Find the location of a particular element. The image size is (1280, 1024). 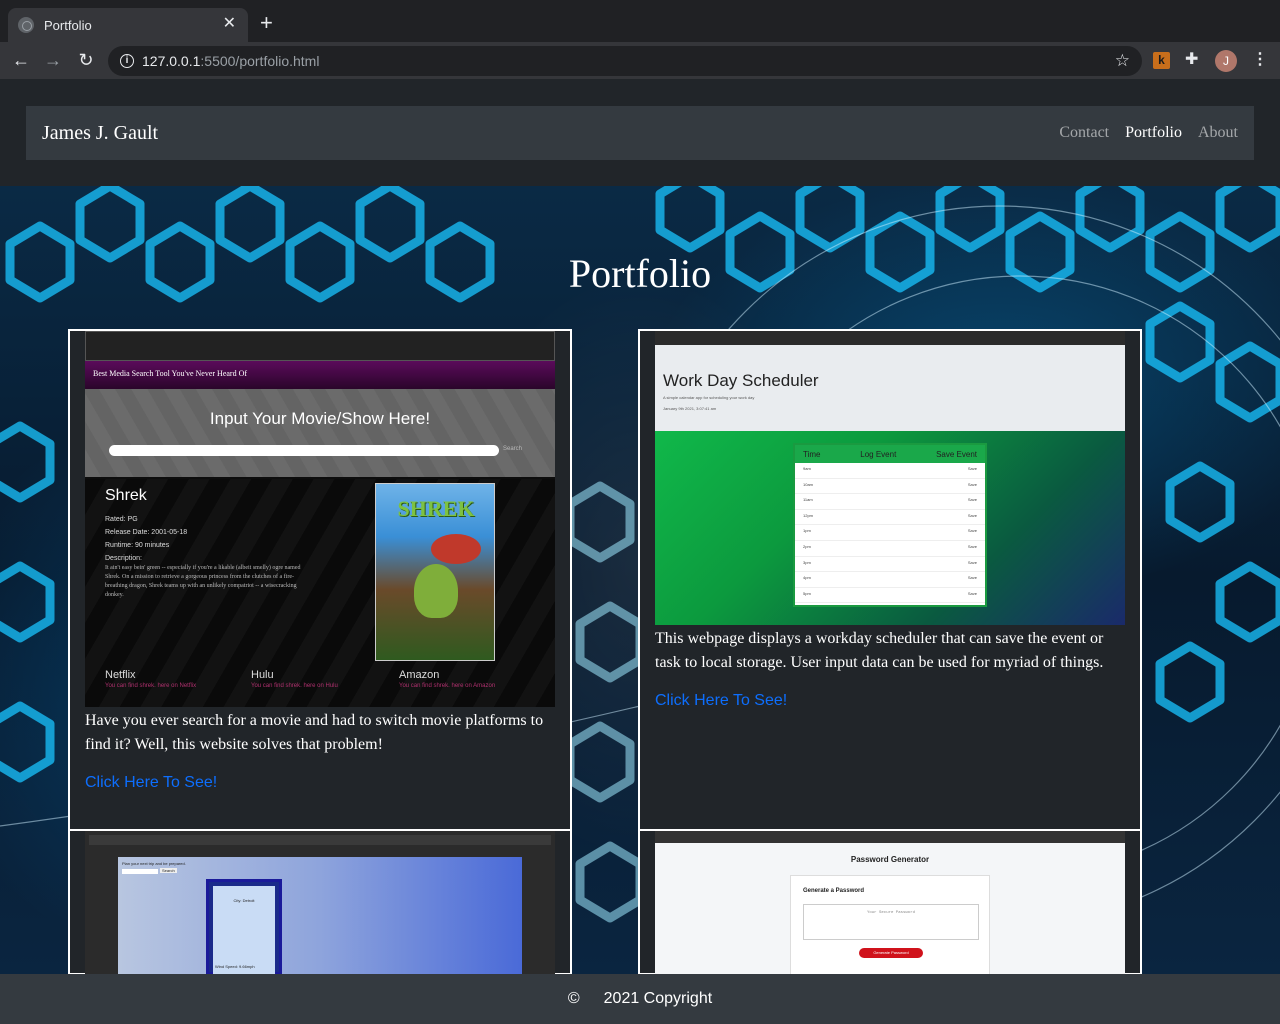

service-netflix-note: You can find shrek. here on Netflix is located at coordinates (151, 686).